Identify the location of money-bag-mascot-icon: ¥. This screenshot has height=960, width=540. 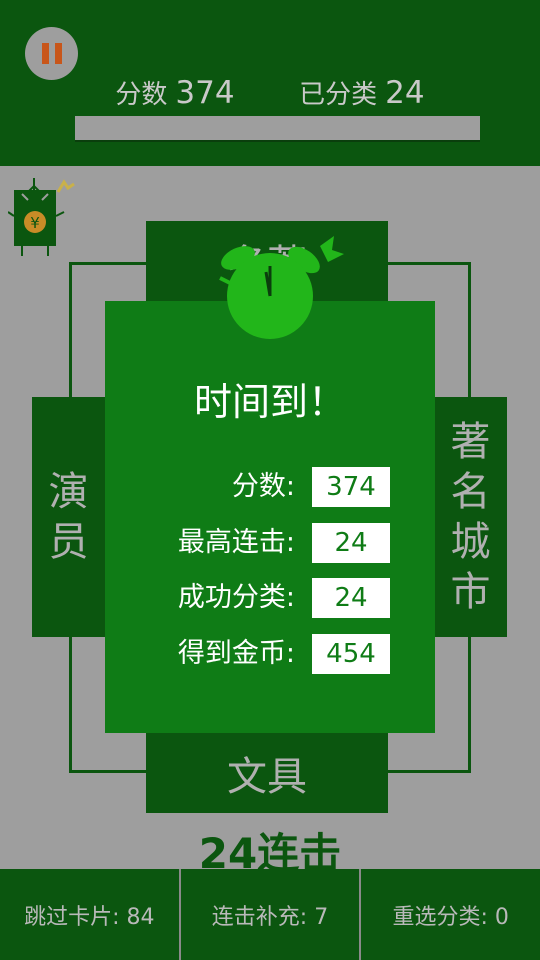
(41, 217).